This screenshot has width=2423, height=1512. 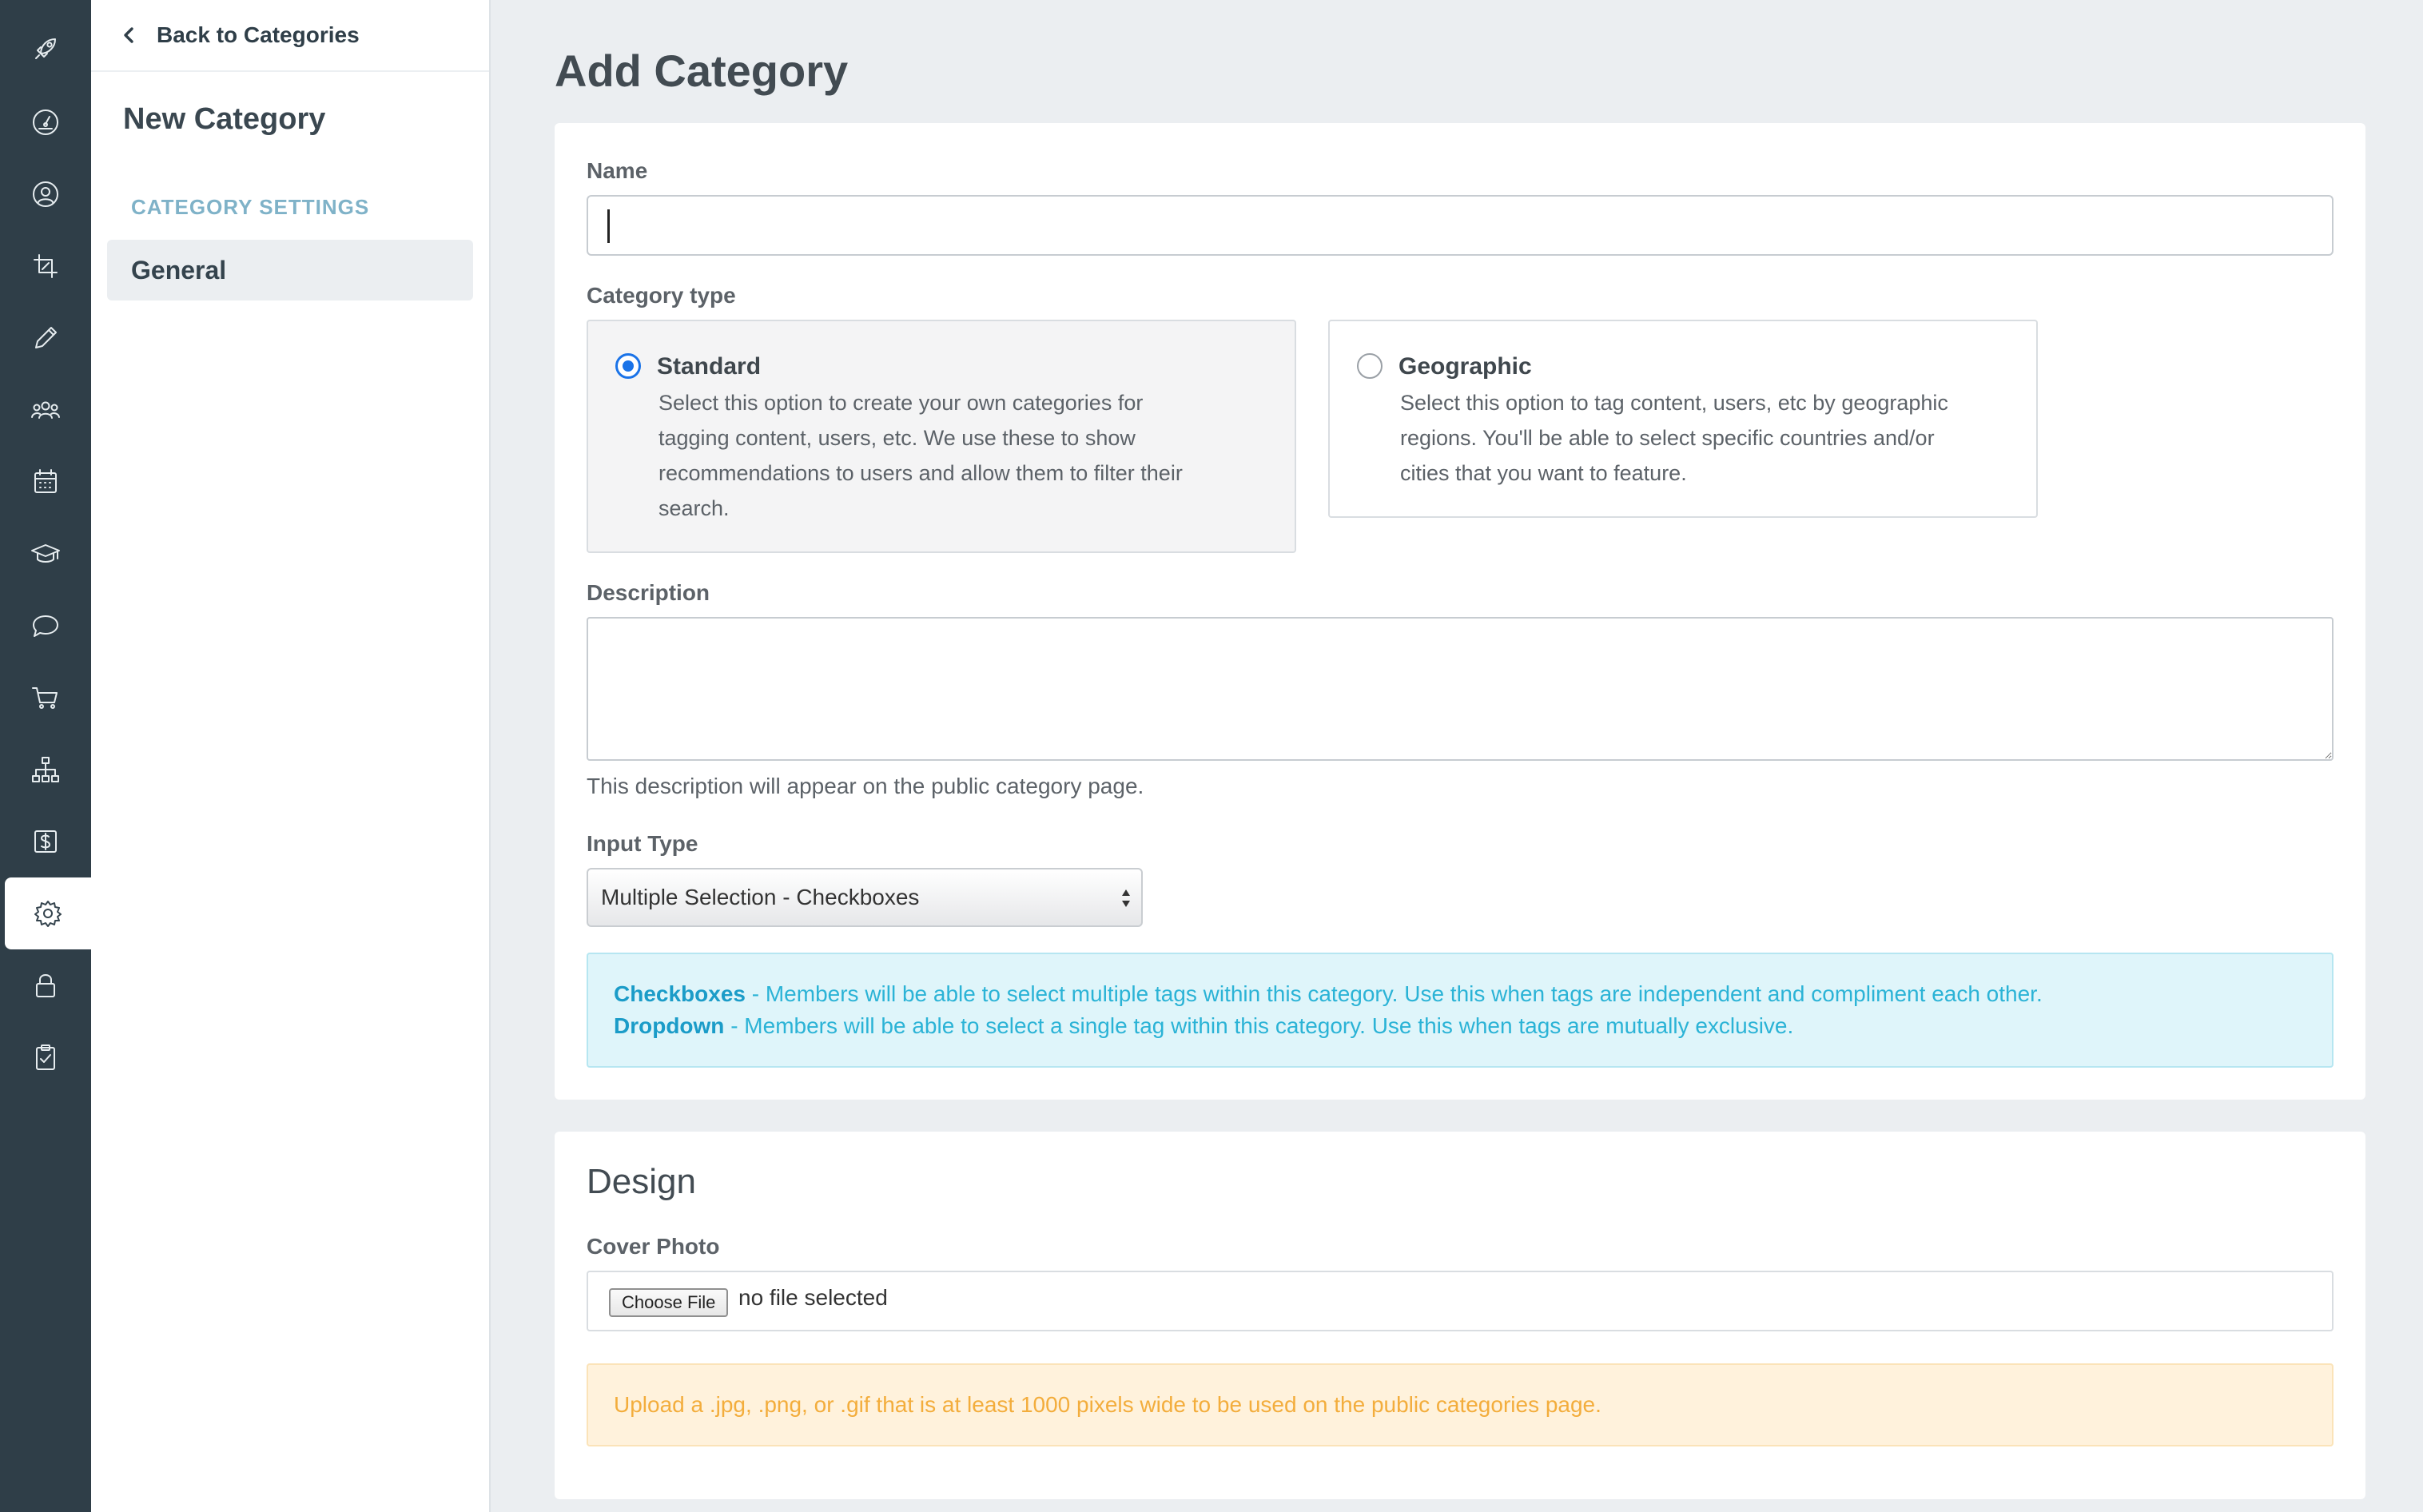 I want to click on description-label: Description, so click(x=648, y=592).